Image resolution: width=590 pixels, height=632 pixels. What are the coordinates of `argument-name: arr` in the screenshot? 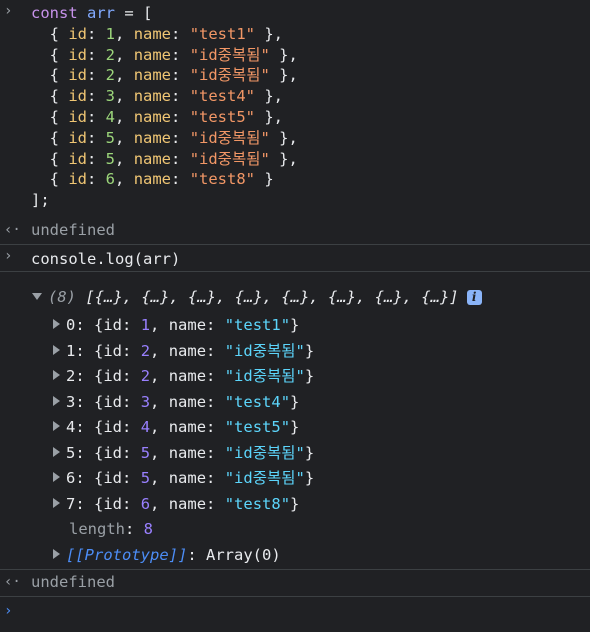 It's located at (157, 259).